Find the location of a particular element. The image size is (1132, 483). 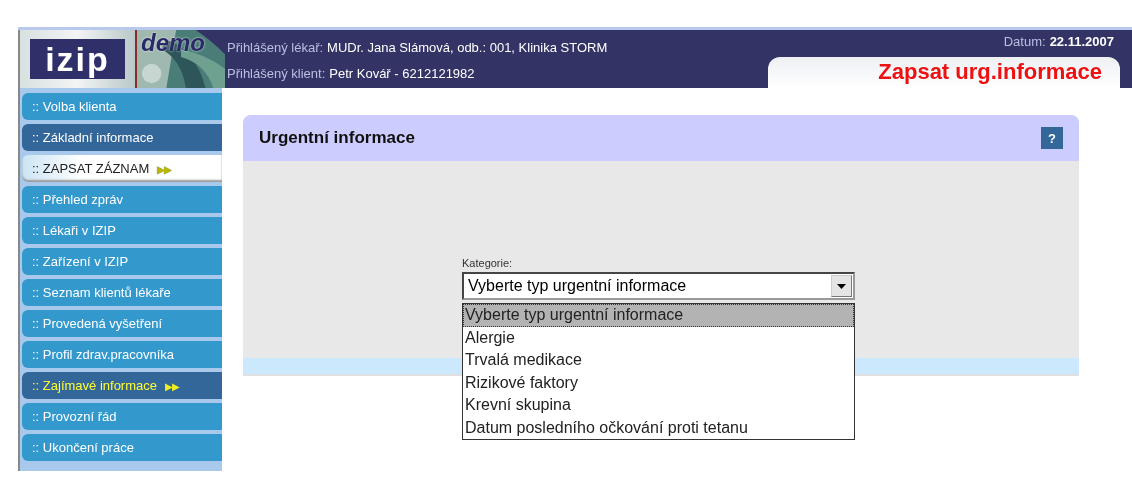

menu-item: :: Přehled zpráv is located at coordinates (122, 199).